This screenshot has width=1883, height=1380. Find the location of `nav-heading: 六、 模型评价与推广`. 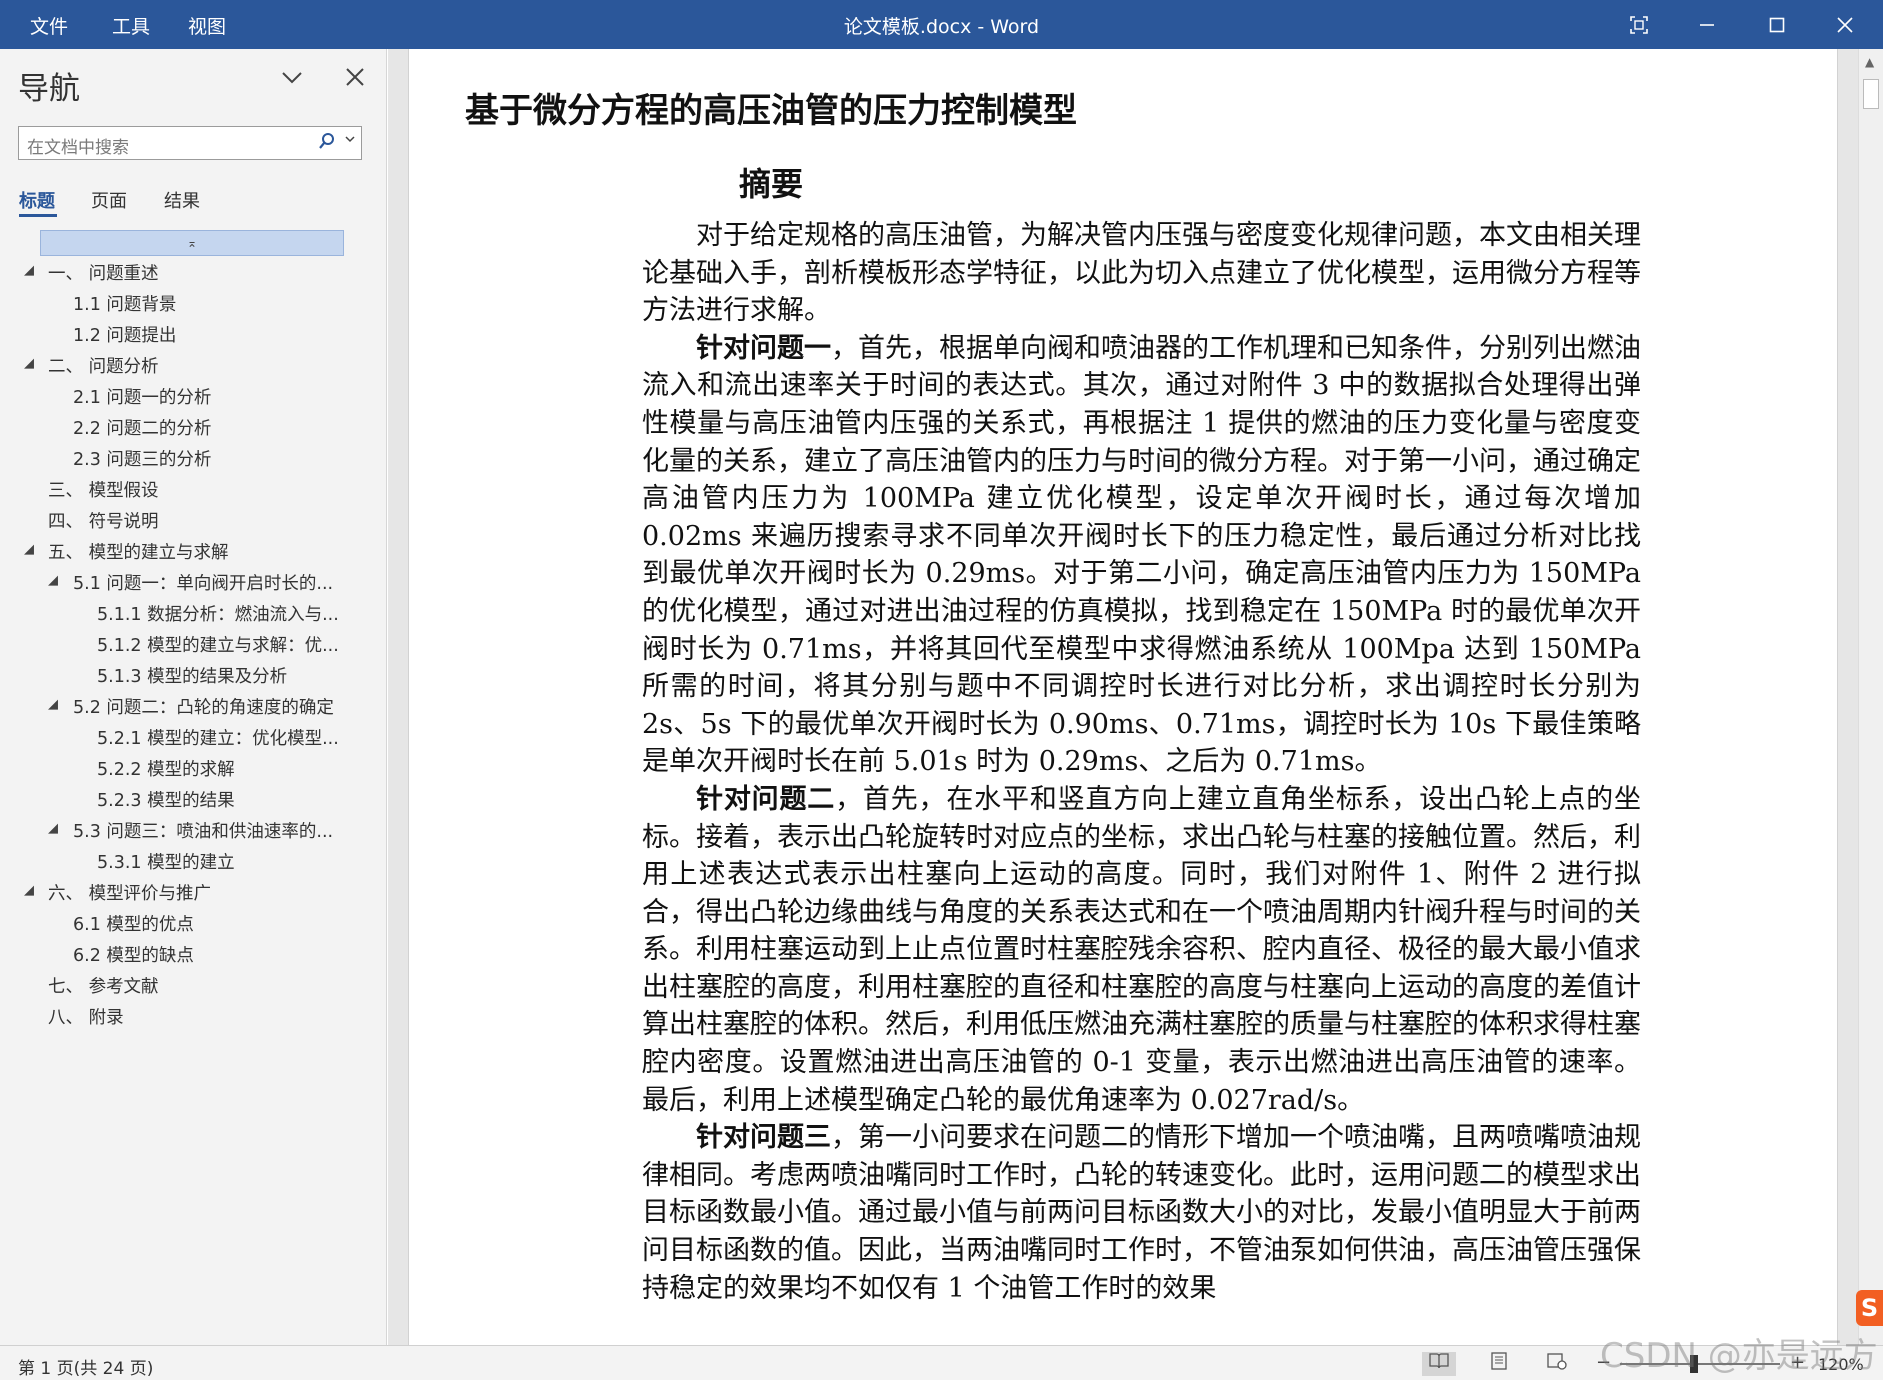

nav-heading: 六、 模型评价与推广 is located at coordinates (129, 892).